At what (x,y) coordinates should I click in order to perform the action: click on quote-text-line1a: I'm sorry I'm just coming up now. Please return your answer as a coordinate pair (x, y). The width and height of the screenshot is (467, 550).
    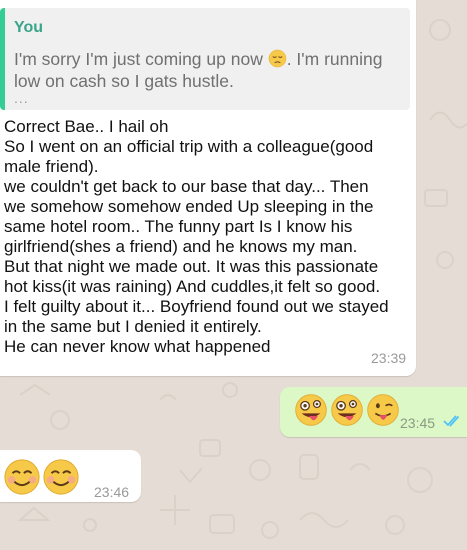
    Looking at the image, I should click on (141, 59).